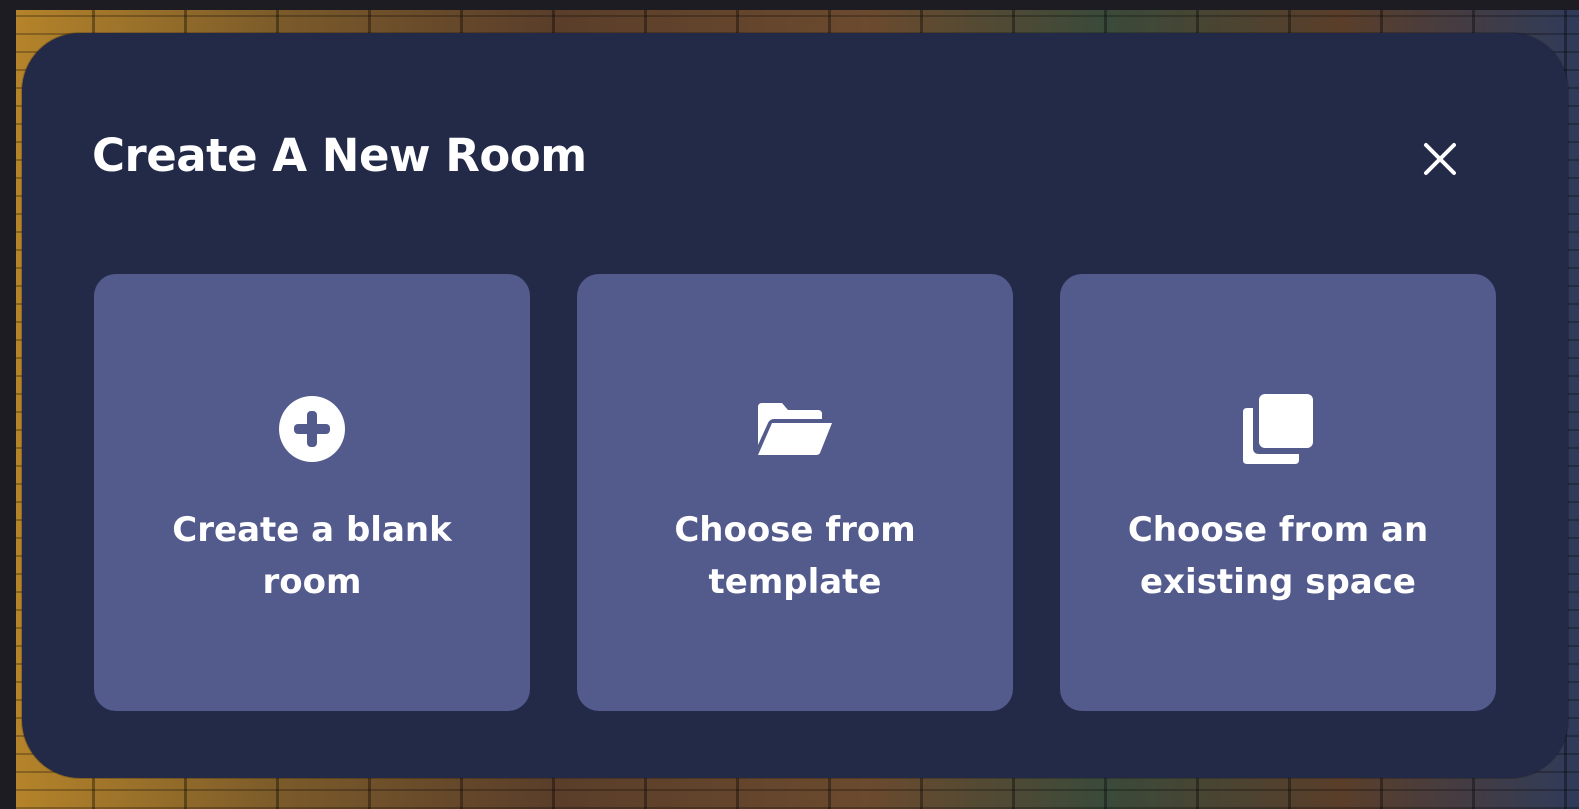  What do you see at coordinates (312, 429) in the screenshot?
I see `plus-circle-icon` at bounding box center [312, 429].